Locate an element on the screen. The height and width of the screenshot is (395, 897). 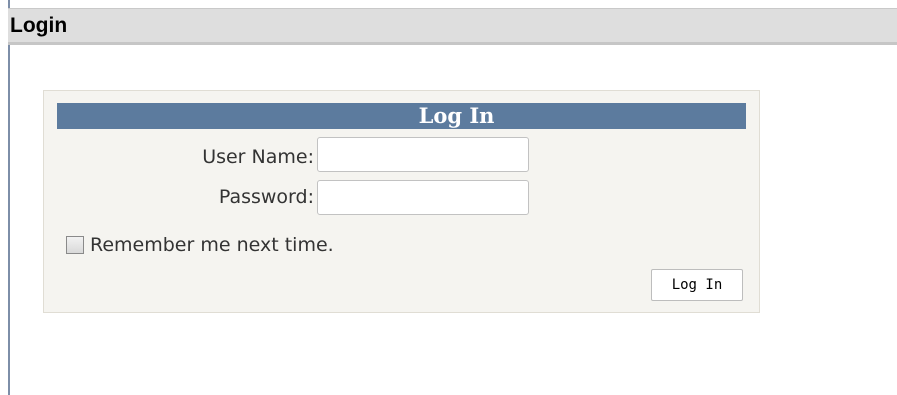
page-title: Login is located at coordinates (39, 25).